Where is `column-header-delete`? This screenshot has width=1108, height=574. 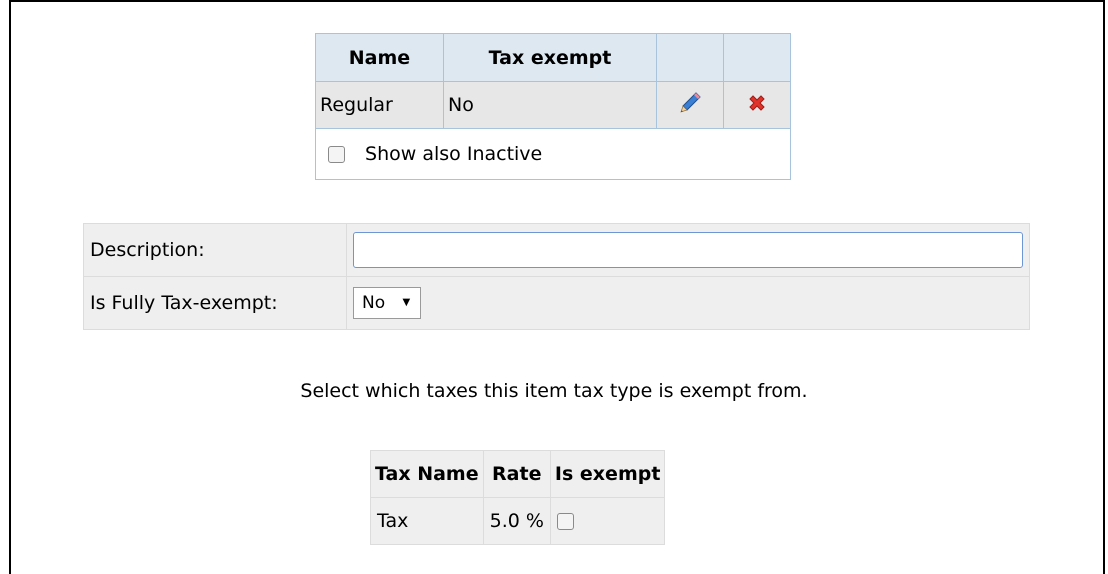 column-header-delete is located at coordinates (757, 57).